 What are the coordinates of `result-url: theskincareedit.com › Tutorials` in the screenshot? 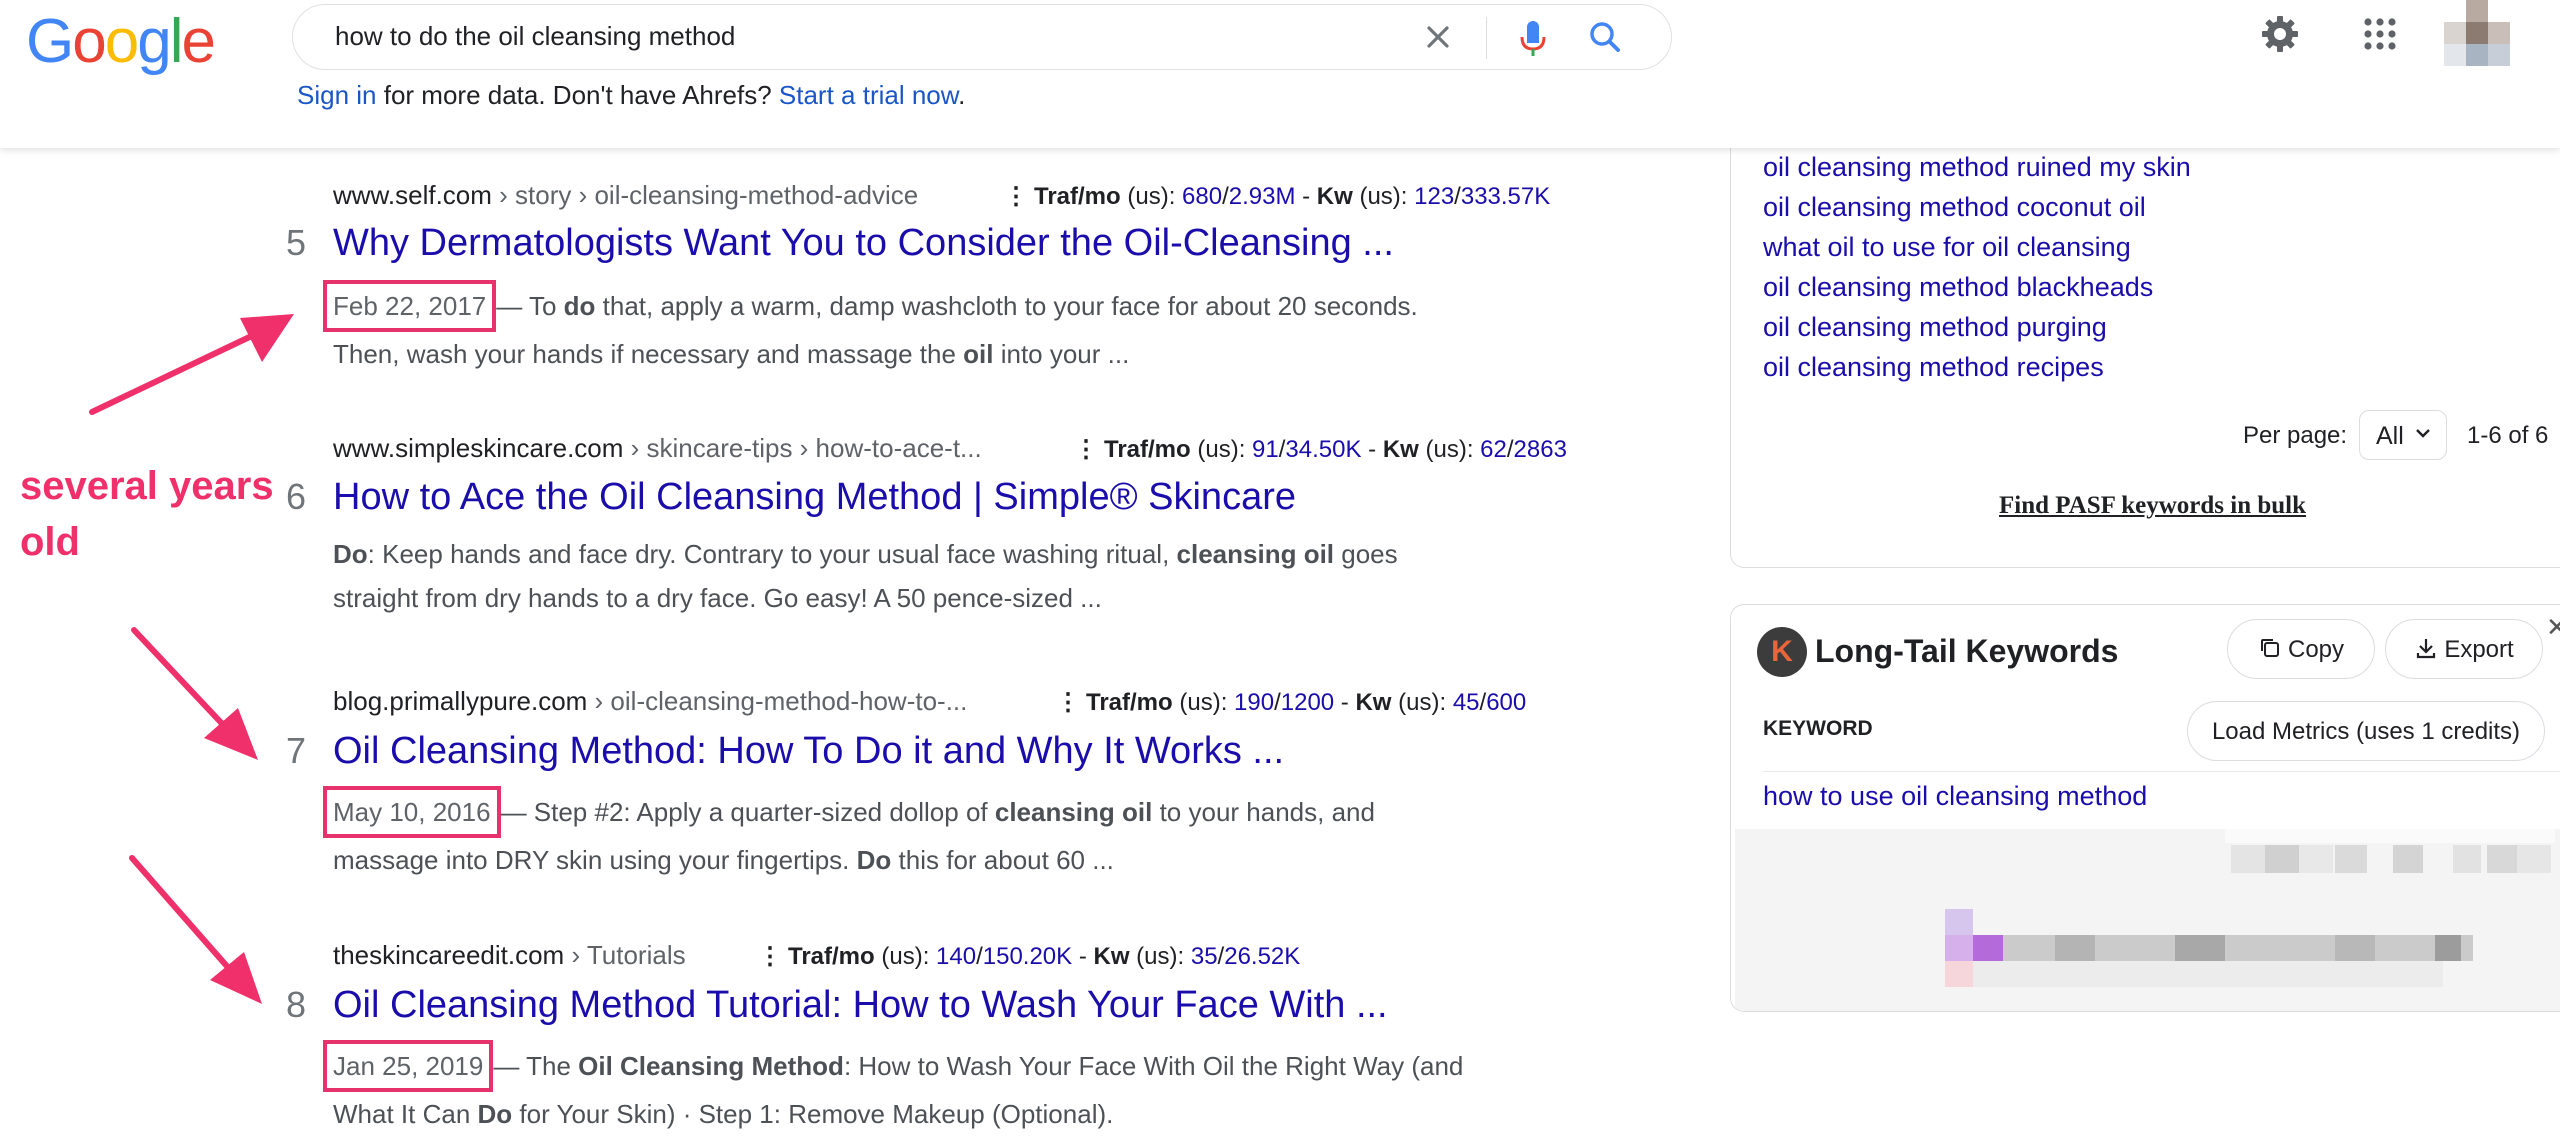 It's located at (509, 955).